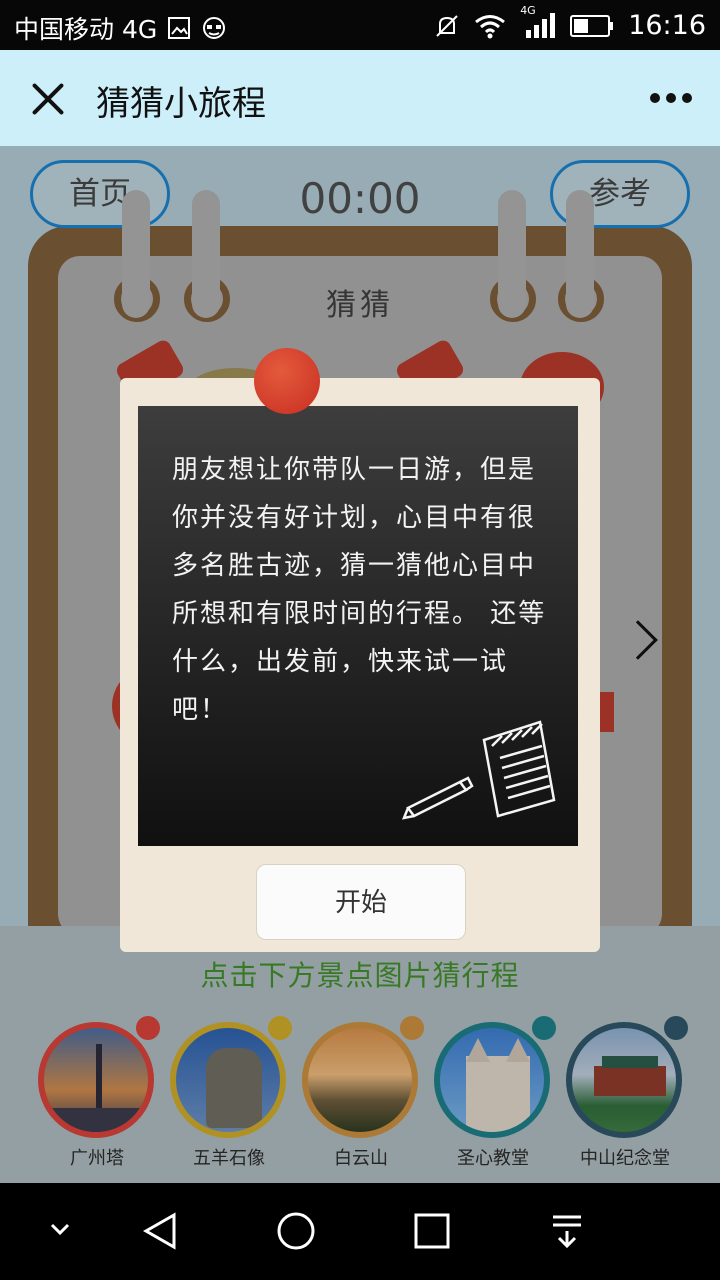 The height and width of the screenshot is (1280, 720). I want to click on wifi-icon, so click(490, 26).